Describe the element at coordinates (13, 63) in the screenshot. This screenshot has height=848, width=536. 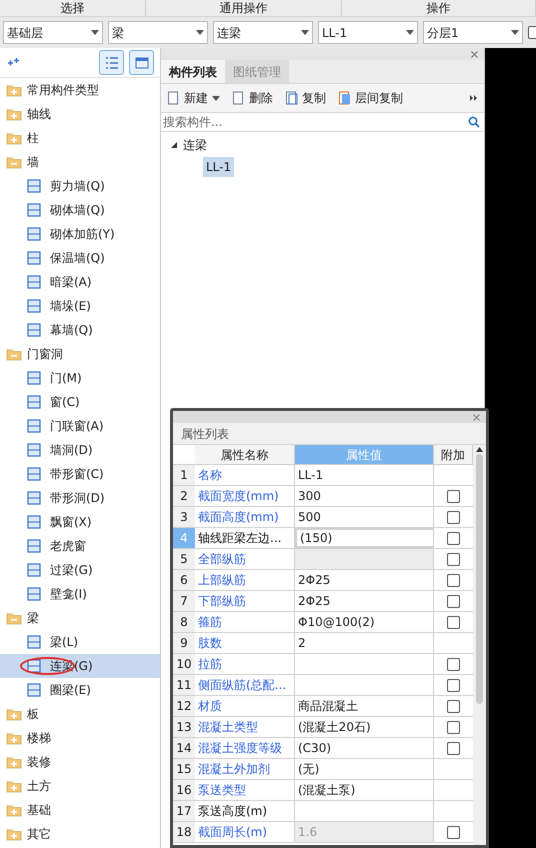
I see `add-icon` at that location.